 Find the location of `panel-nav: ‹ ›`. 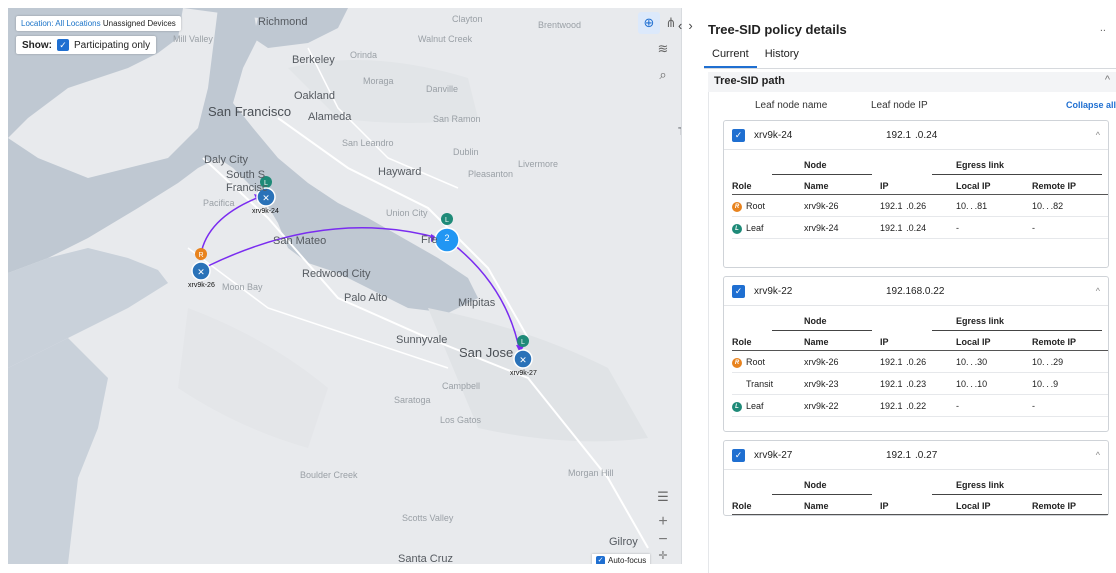

panel-nav: ‹ › is located at coordinates (685, 25).